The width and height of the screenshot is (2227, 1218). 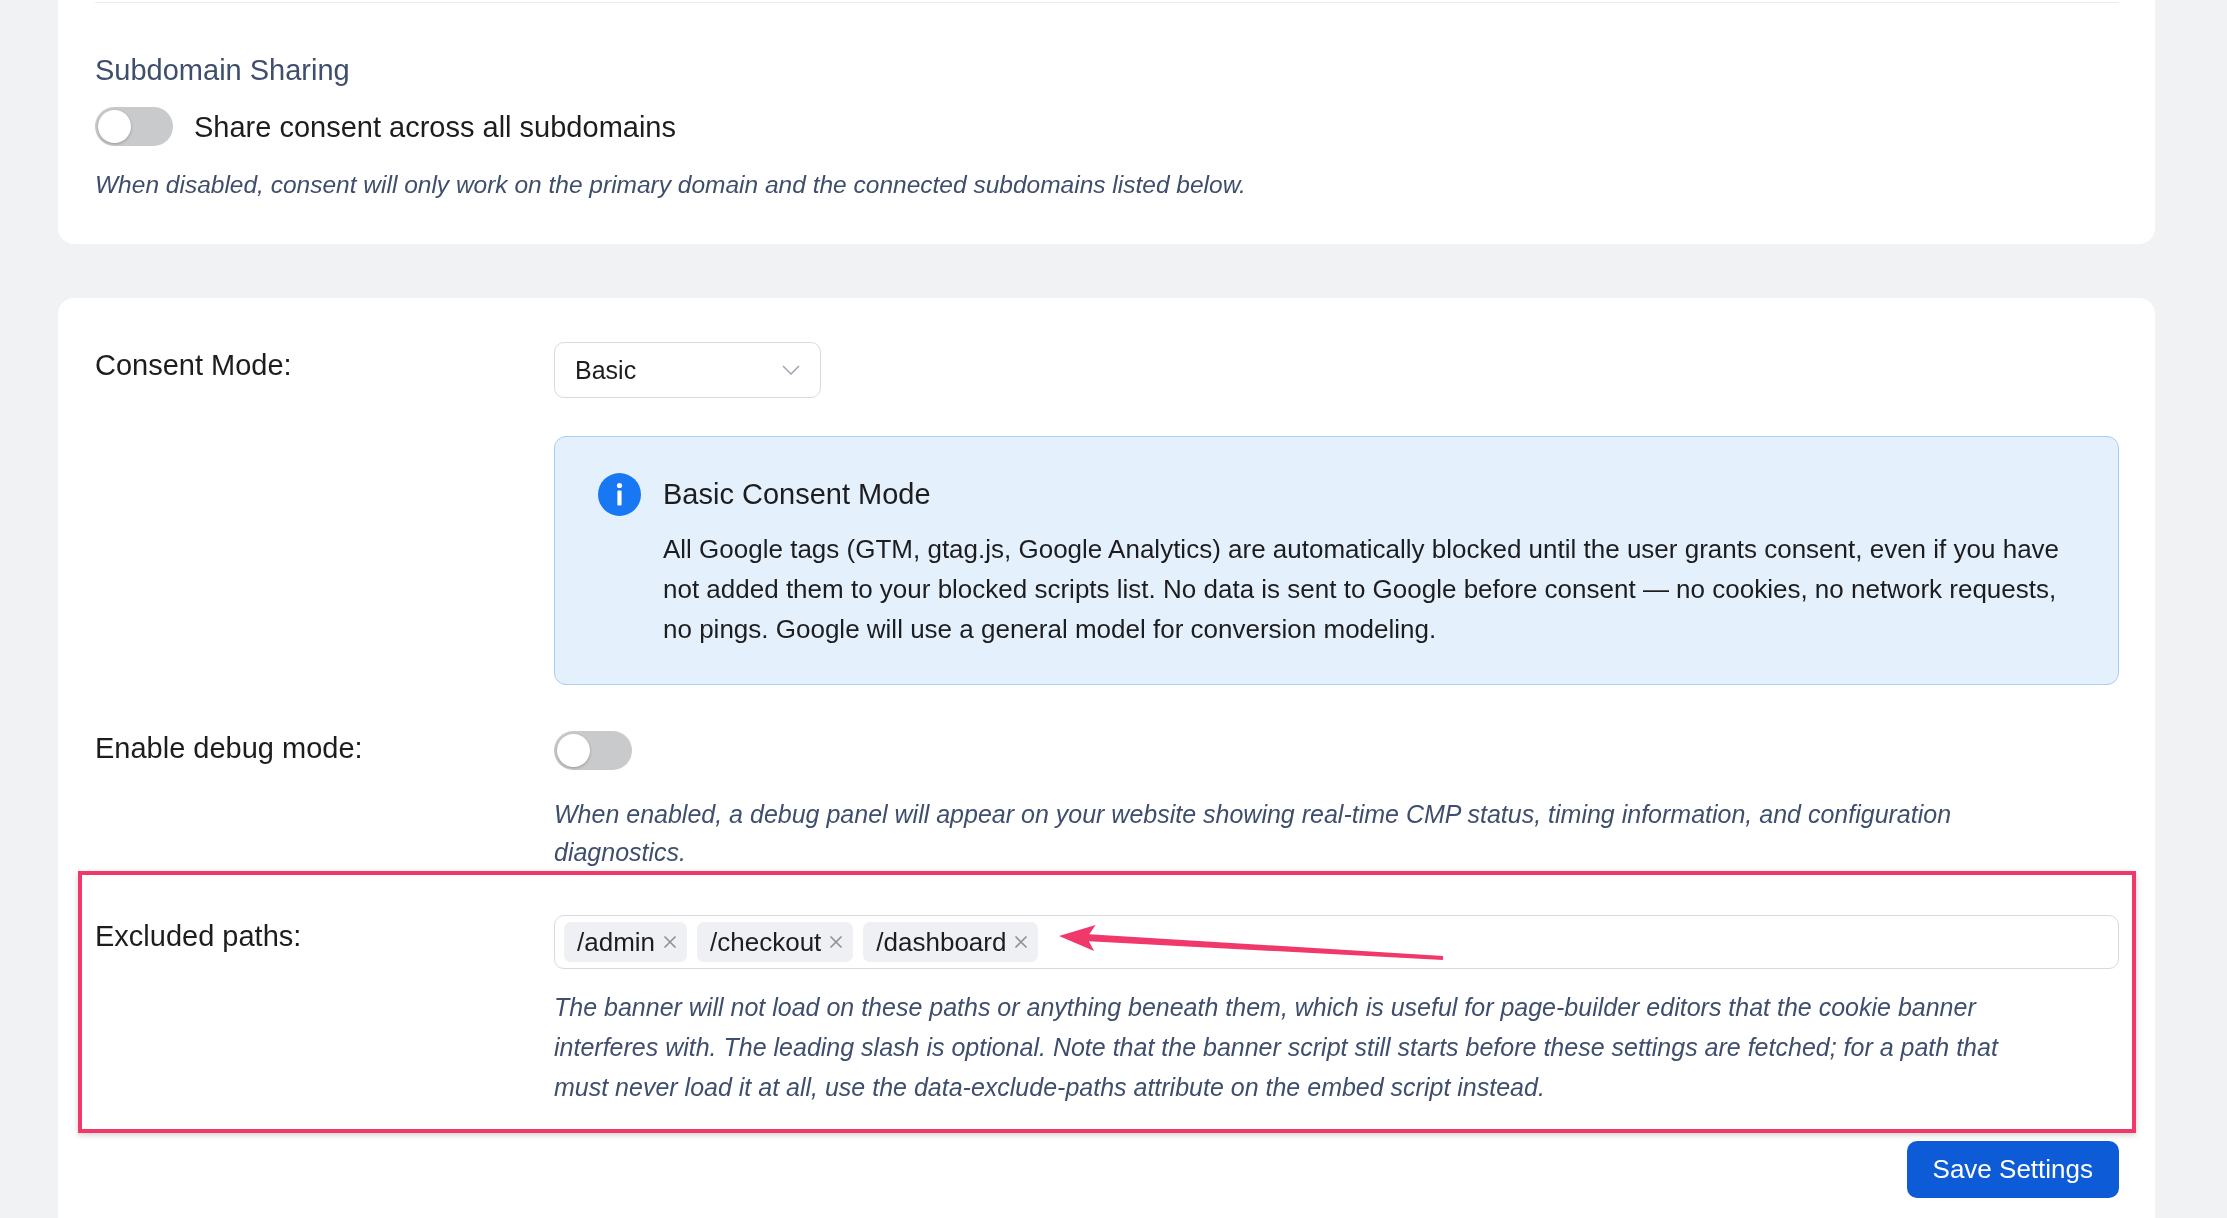 I want to click on field-label: Enable debug mode:, so click(x=229, y=748).